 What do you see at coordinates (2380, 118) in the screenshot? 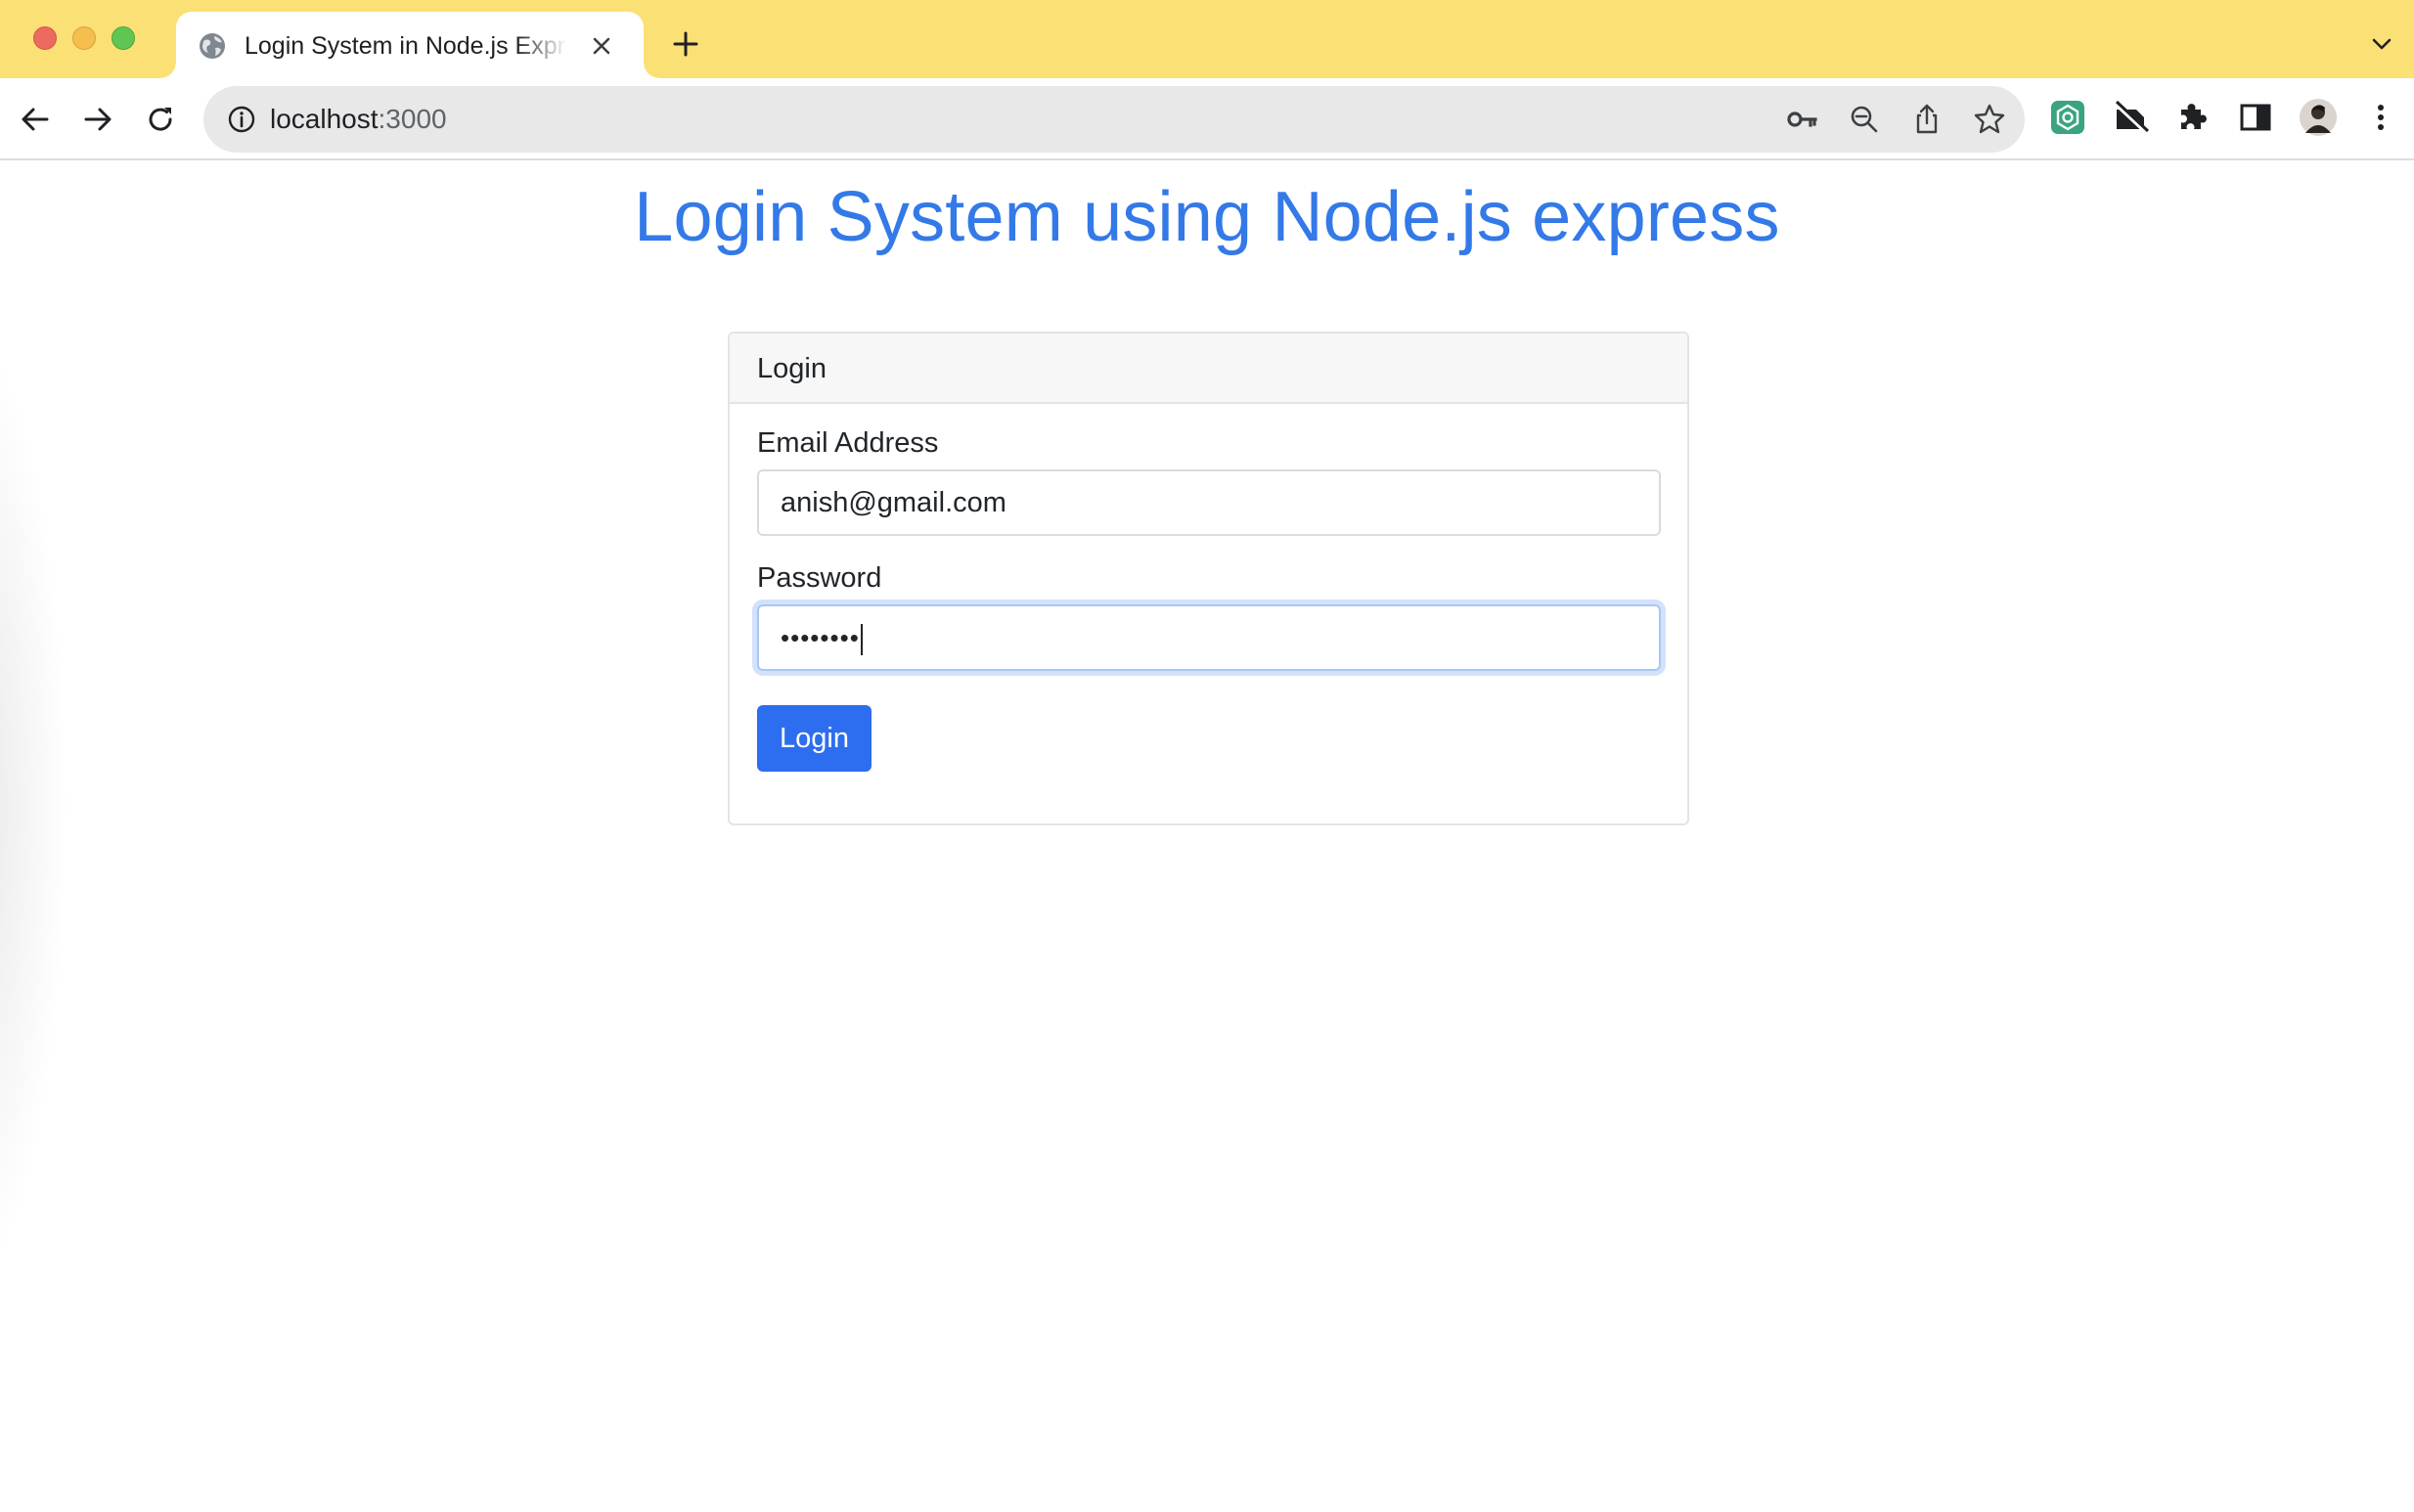
I see `more-vert-icon` at bounding box center [2380, 118].